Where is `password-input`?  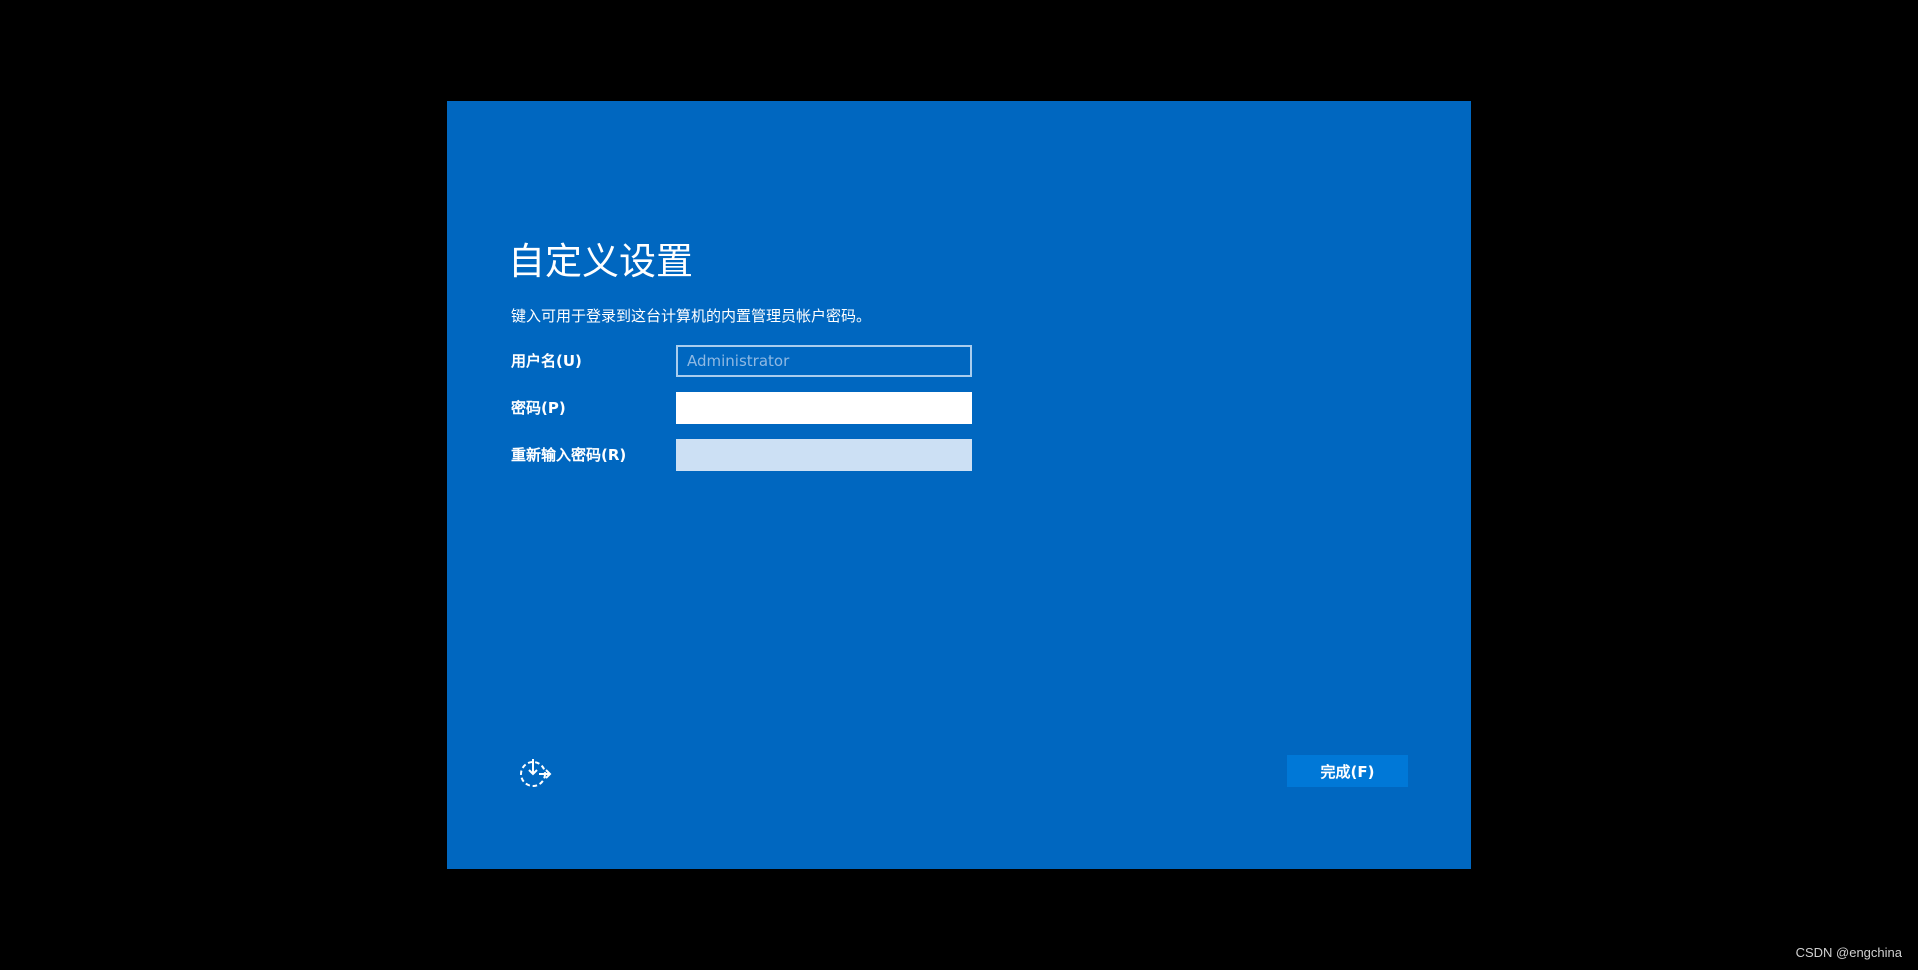
password-input is located at coordinates (824, 408).